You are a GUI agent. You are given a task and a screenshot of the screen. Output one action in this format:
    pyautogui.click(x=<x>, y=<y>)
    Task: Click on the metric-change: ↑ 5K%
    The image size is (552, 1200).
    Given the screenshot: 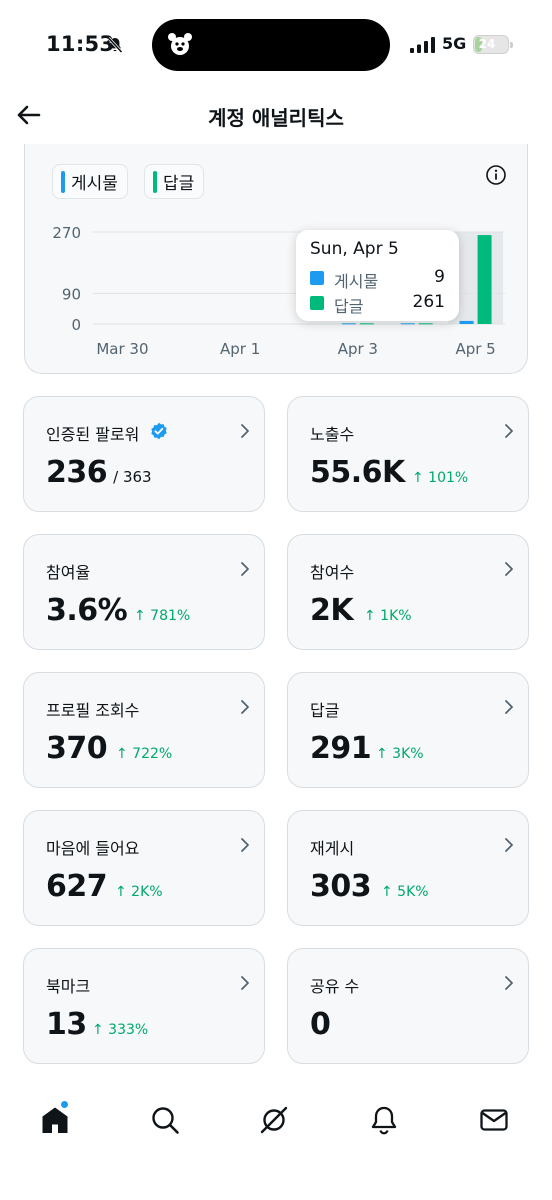 What is the action you would take?
    pyautogui.click(x=405, y=892)
    